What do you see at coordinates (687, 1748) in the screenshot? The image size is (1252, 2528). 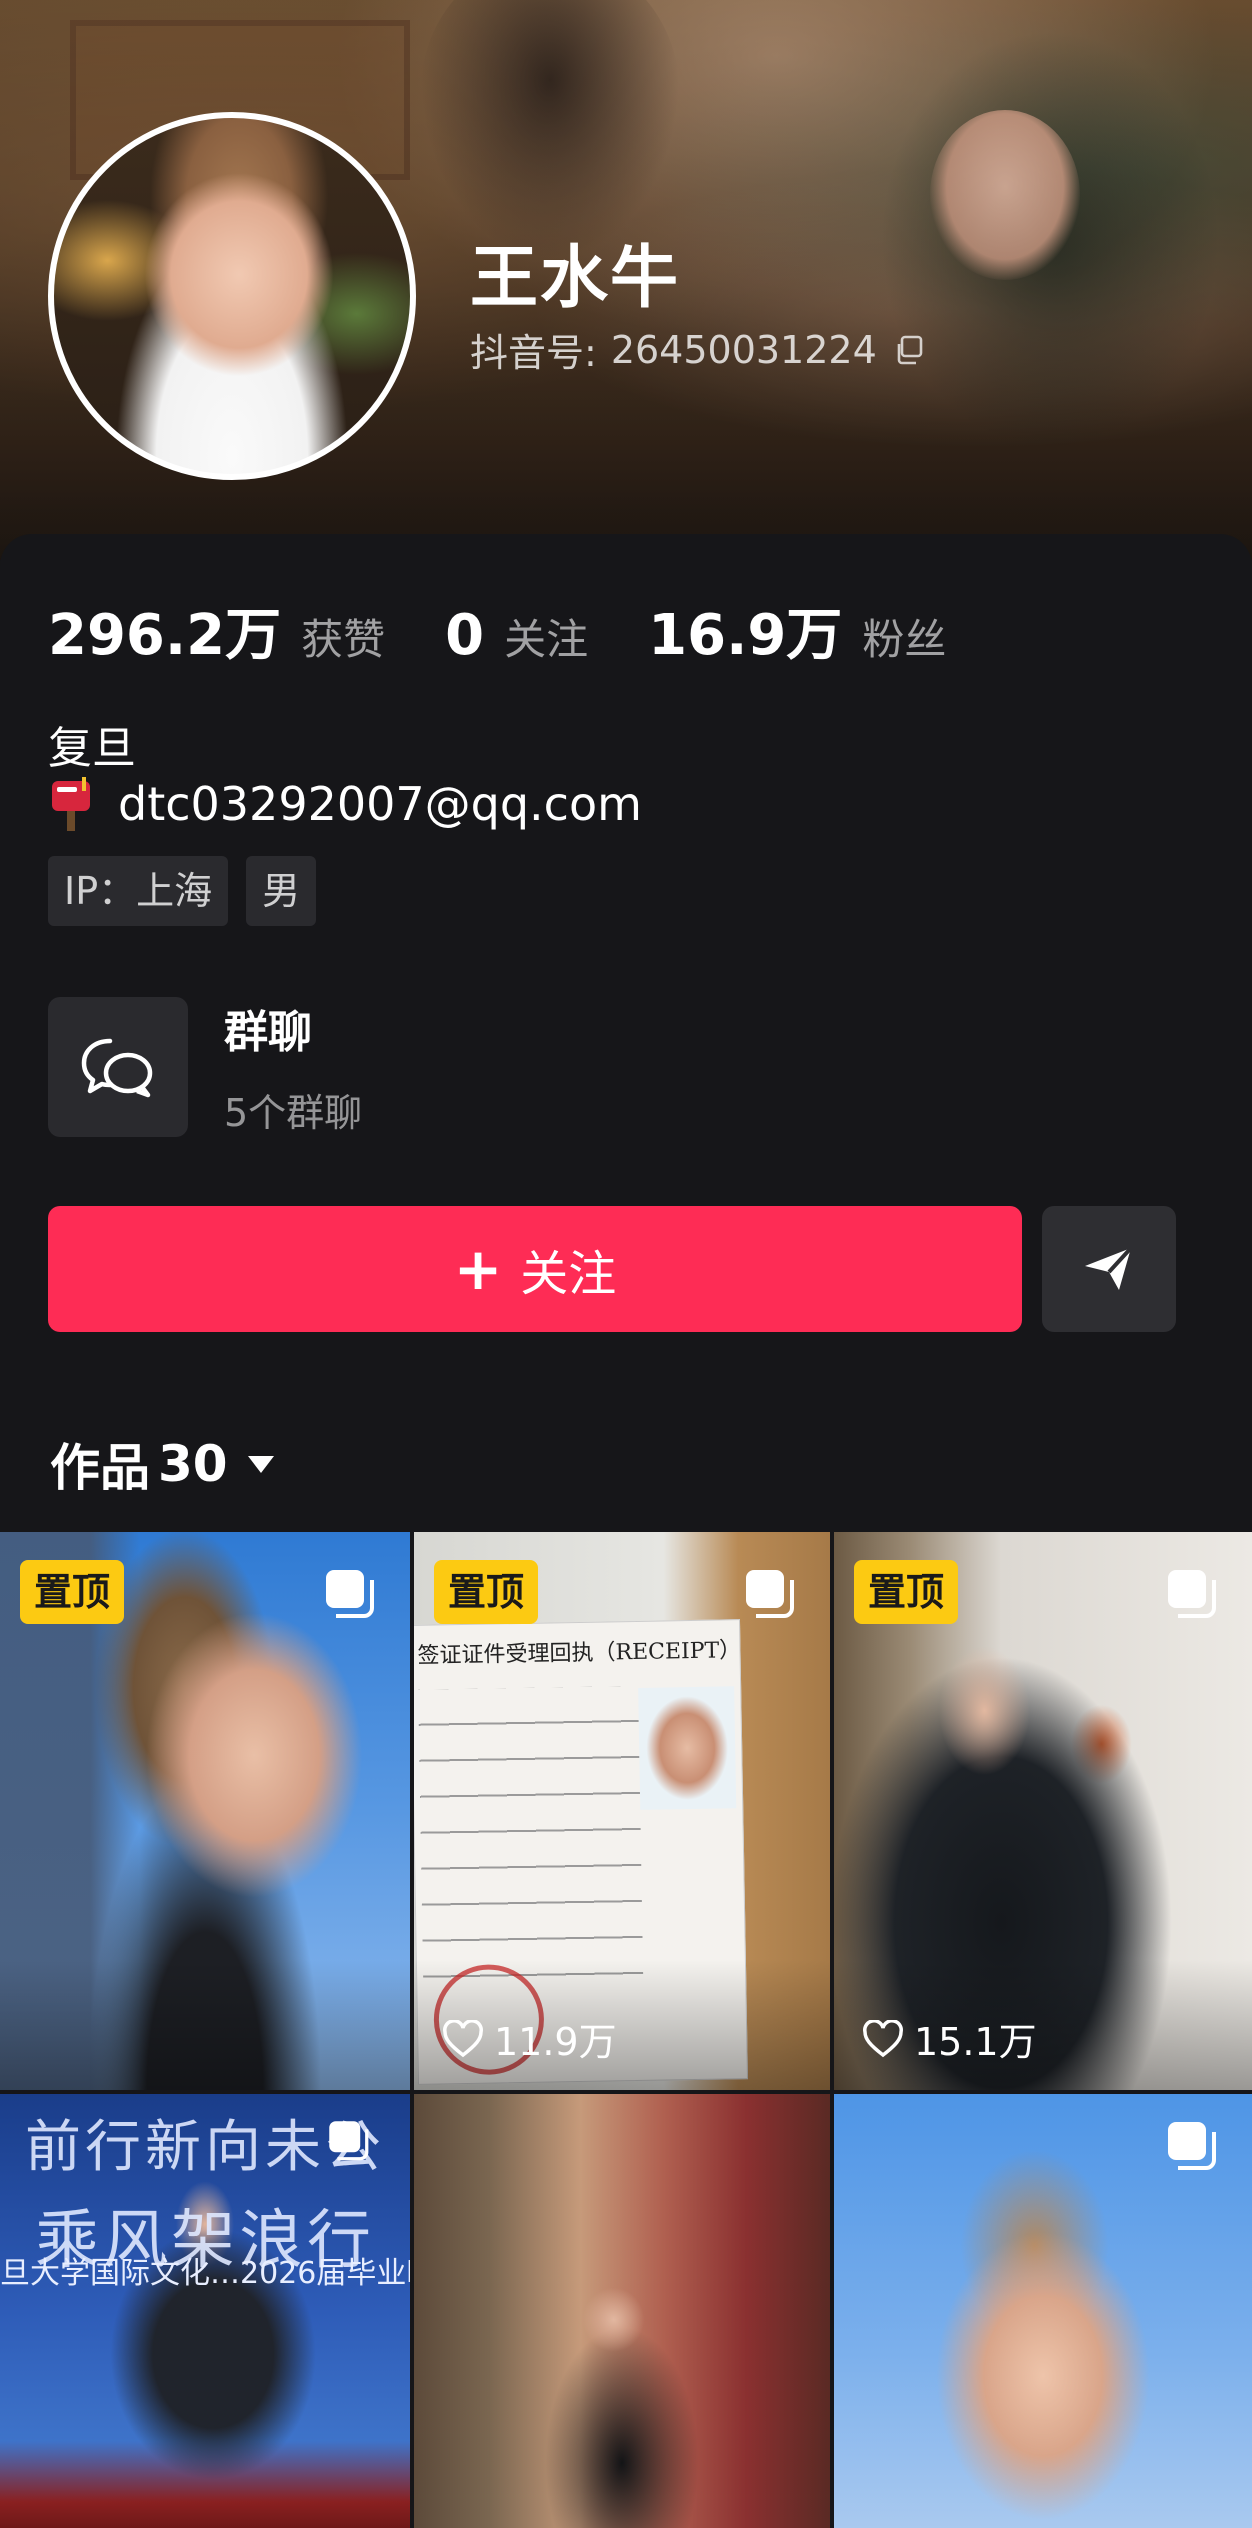 I see `receipt-photo` at bounding box center [687, 1748].